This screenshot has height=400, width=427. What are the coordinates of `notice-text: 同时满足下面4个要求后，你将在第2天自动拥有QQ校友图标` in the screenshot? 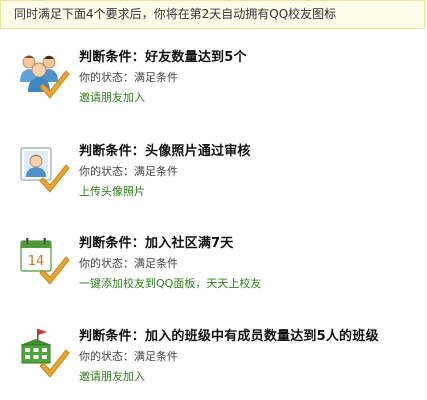 It's located at (175, 14).